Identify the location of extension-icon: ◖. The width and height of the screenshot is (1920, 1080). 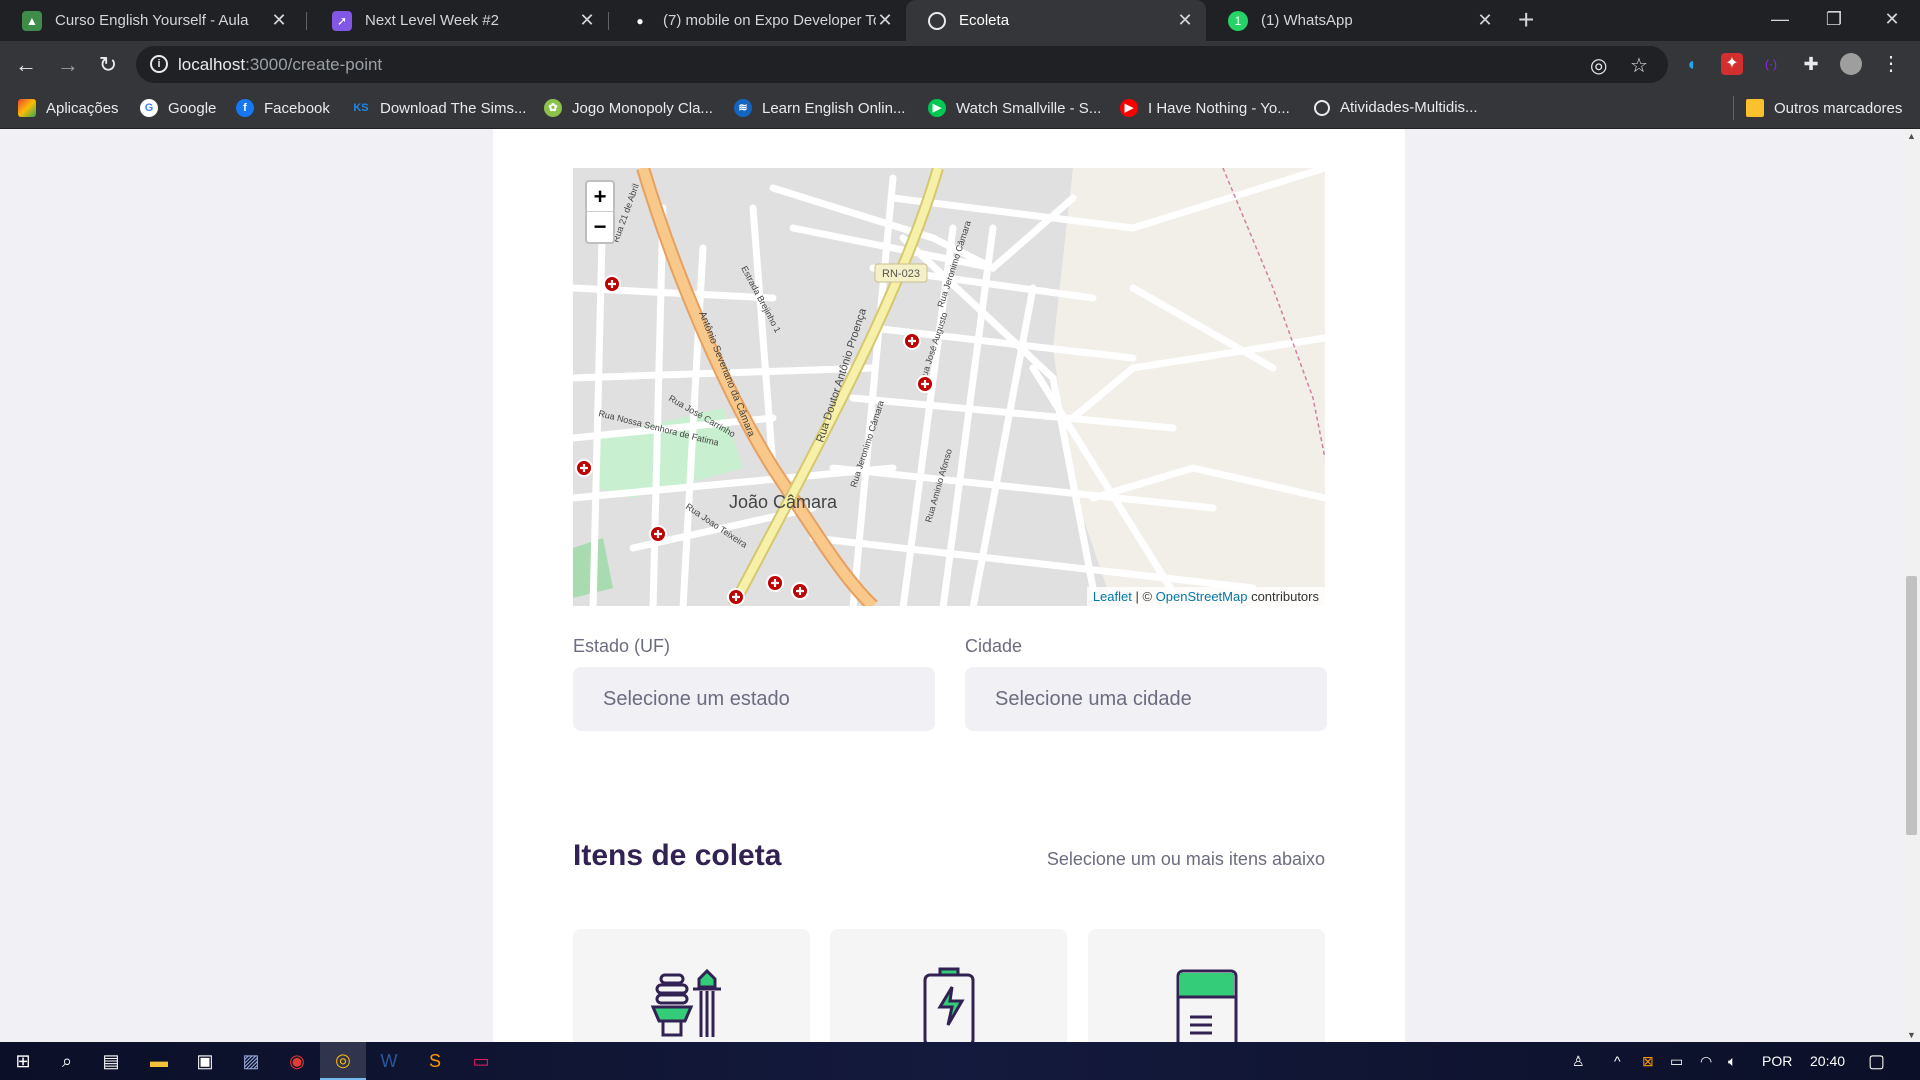
(1691, 64).